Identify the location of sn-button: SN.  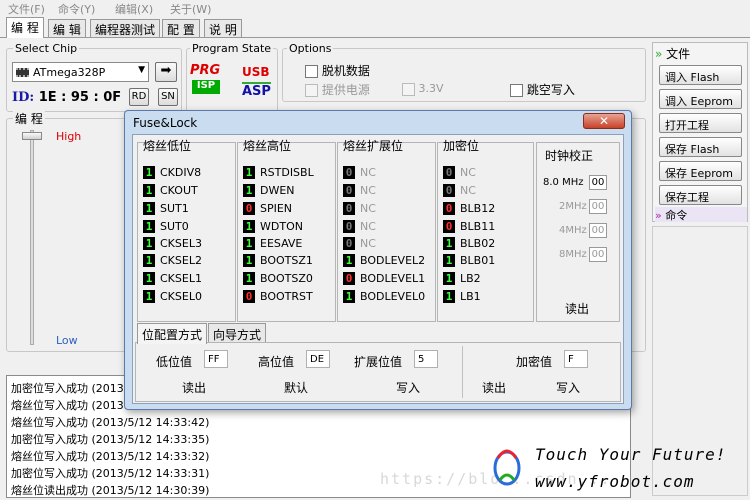
(168, 97).